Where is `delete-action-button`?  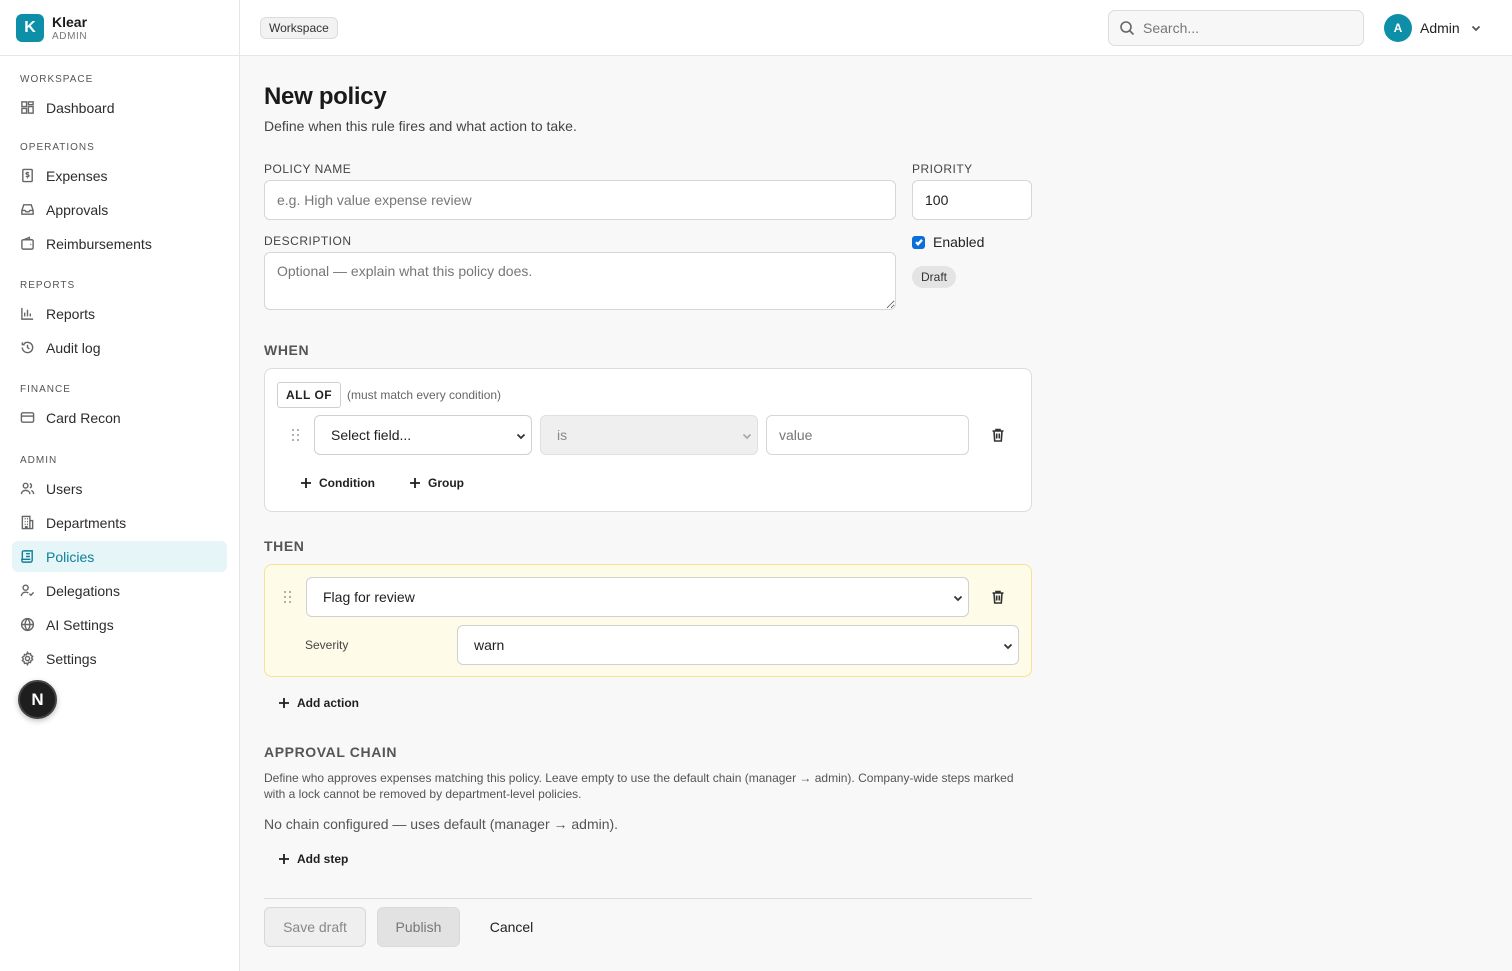 delete-action-button is located at coordinates (998, 597).